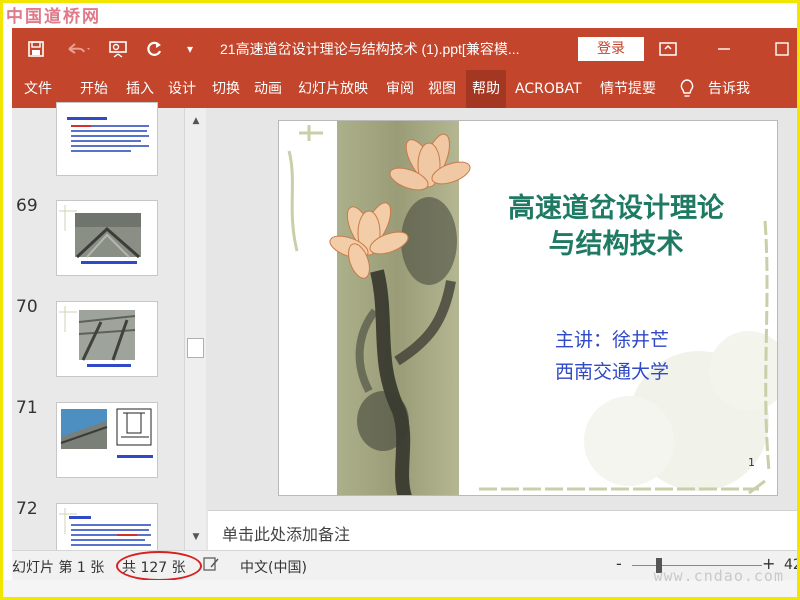 This screenshot has height=600, width=800. Describe the element at coordinates (38, 89) in the screenshot. I see `tab-file: 文件` at that location.